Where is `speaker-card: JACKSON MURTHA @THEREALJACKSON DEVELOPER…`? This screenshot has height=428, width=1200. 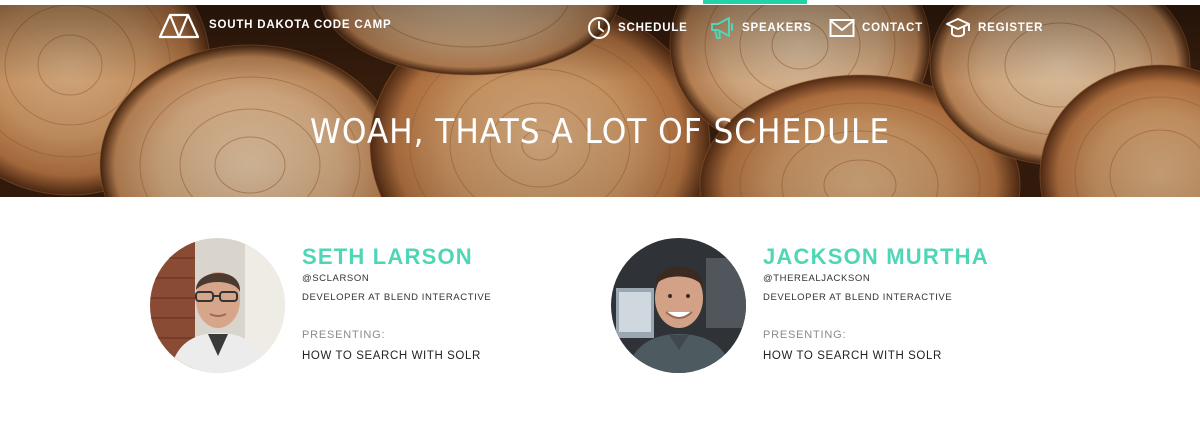 speaker-card: JACKSON MURTHA @THEREALJACKSON DEVELOPER… is located at coordinates (800, 305).